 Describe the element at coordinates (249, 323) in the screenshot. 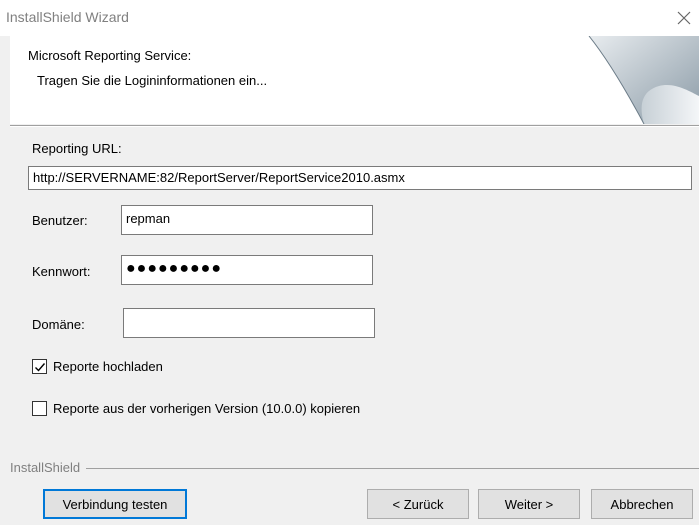

I see `domain-field` at that location.